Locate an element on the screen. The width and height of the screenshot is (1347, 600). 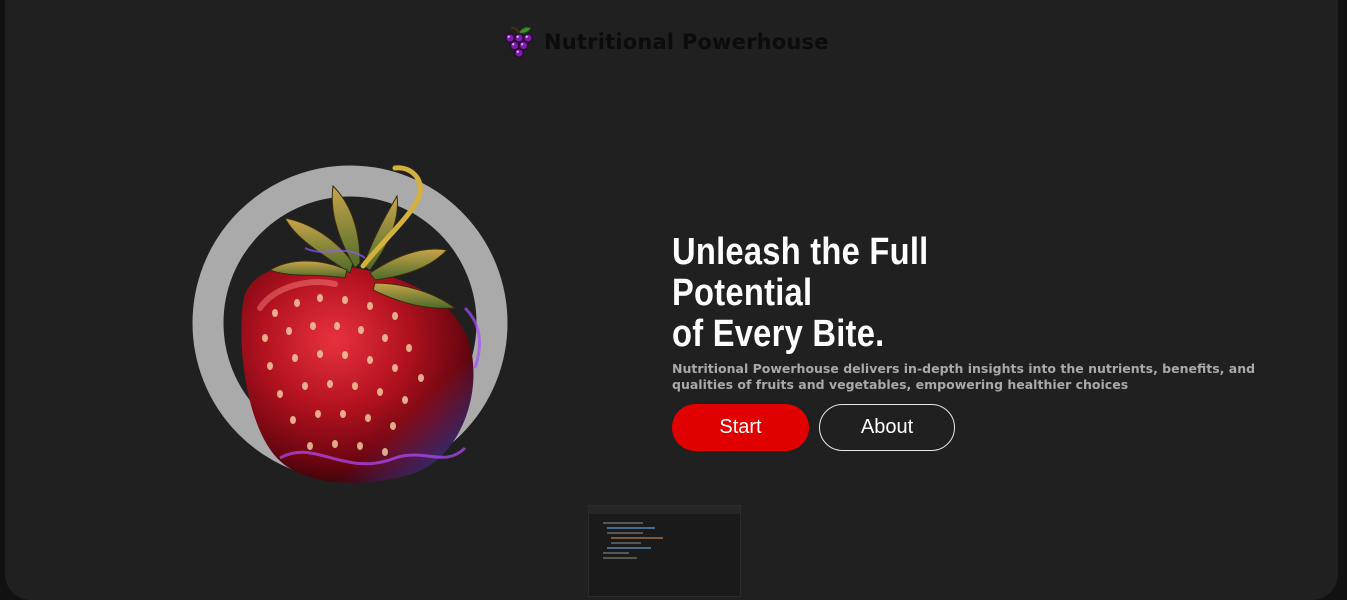
about-button: About is located at coordinates (887, 427).